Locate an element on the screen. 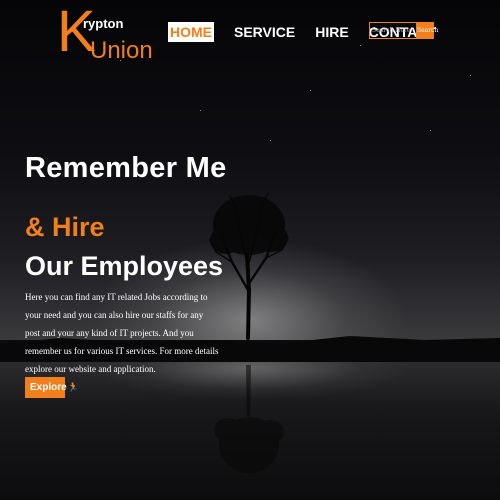 The image size is (500, 500). logo-top-text: rypton is located at coordinates (103, 23).